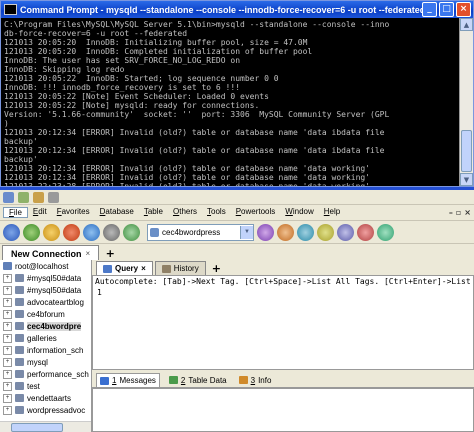 This screenshot has width=474, height=432. Describe the element at coordinates (111, 232) in the screenshot. I see `refresh-icon` at that location.